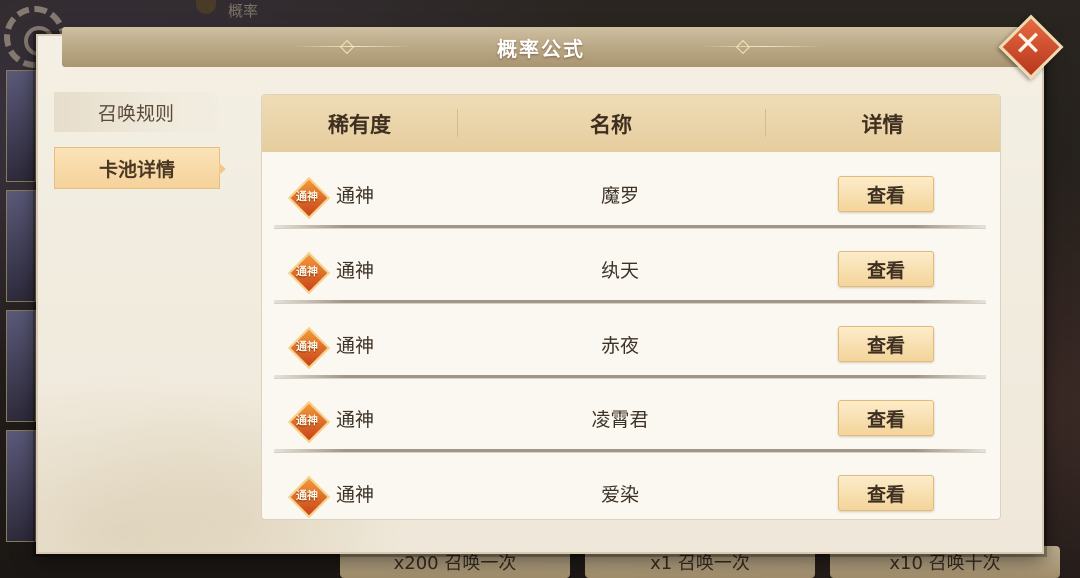 Image resolution: width=1080 pixels, height=578 pixels. I want to click on column-header-name: 名称, so click(611, 124).